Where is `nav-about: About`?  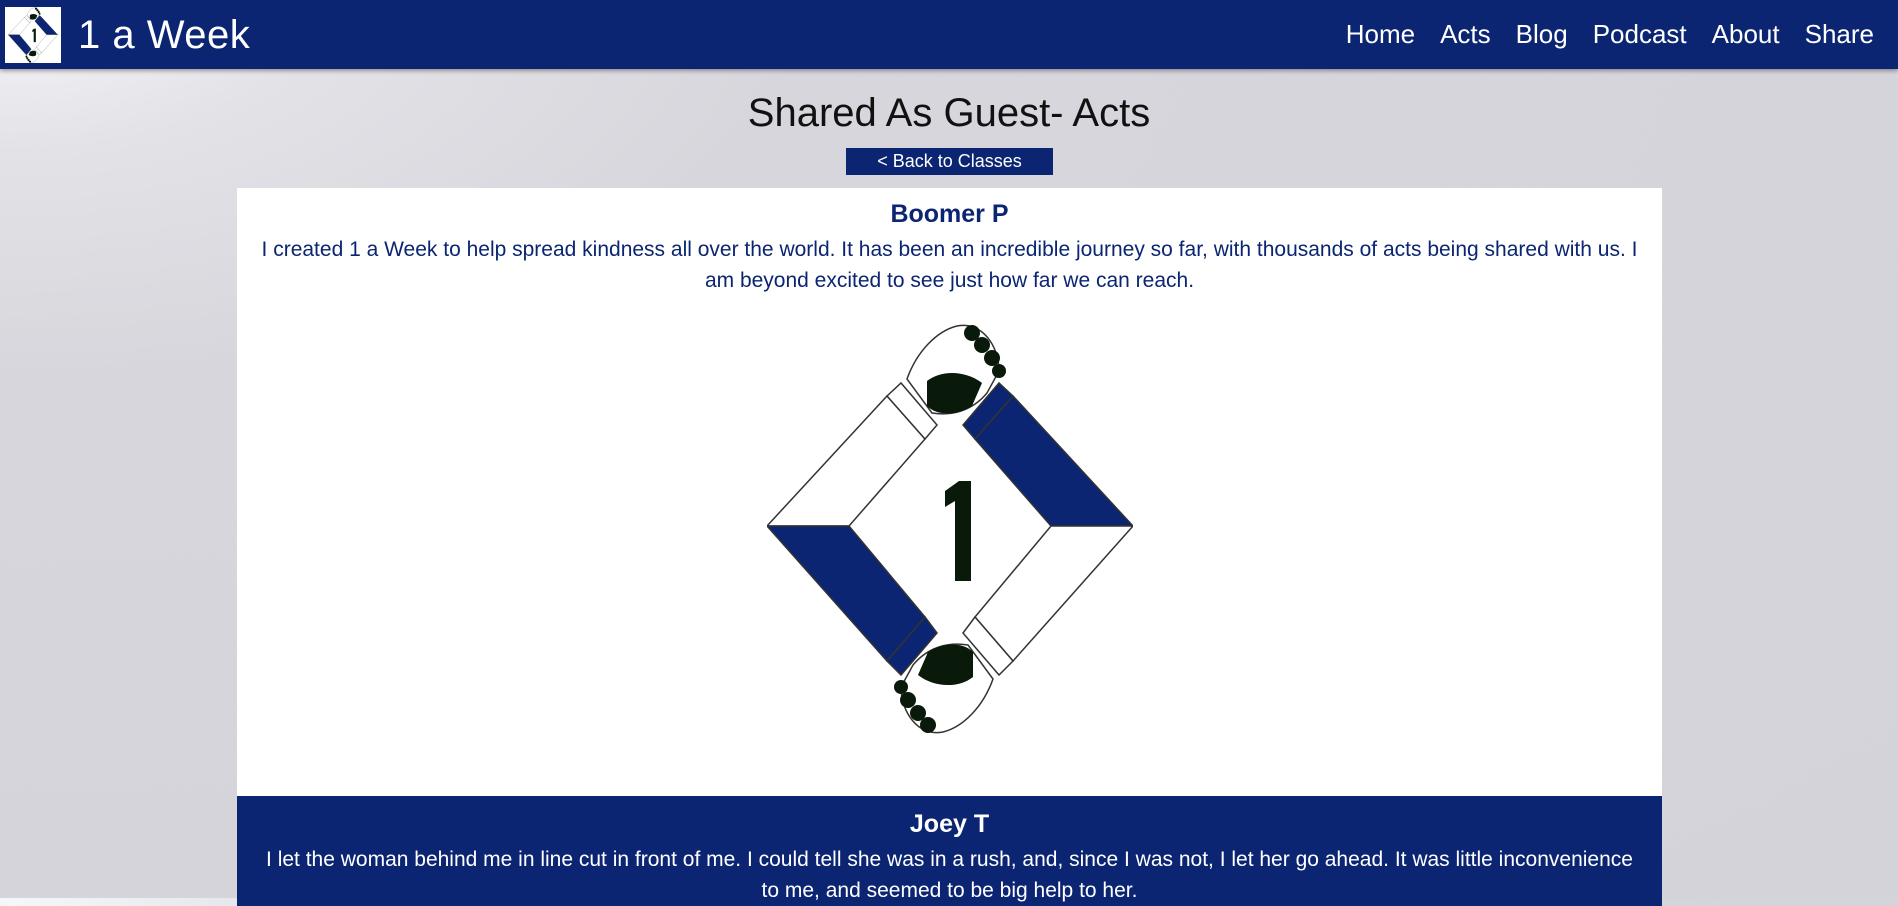 nav-about: About is located at coordinates (1746, 34).